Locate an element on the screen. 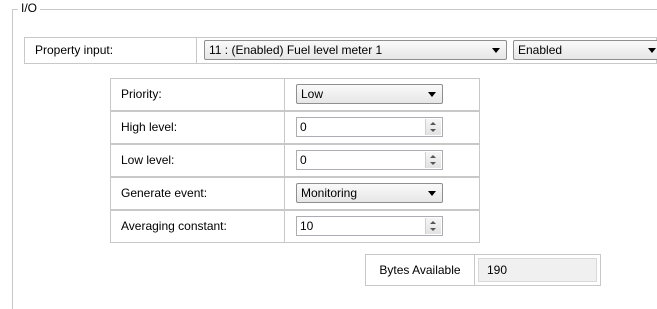 Image resolution: width=657 pixels, height=309 pixels. averaging-constant-label: Averaging constant: is located at coordinates (197, 226).